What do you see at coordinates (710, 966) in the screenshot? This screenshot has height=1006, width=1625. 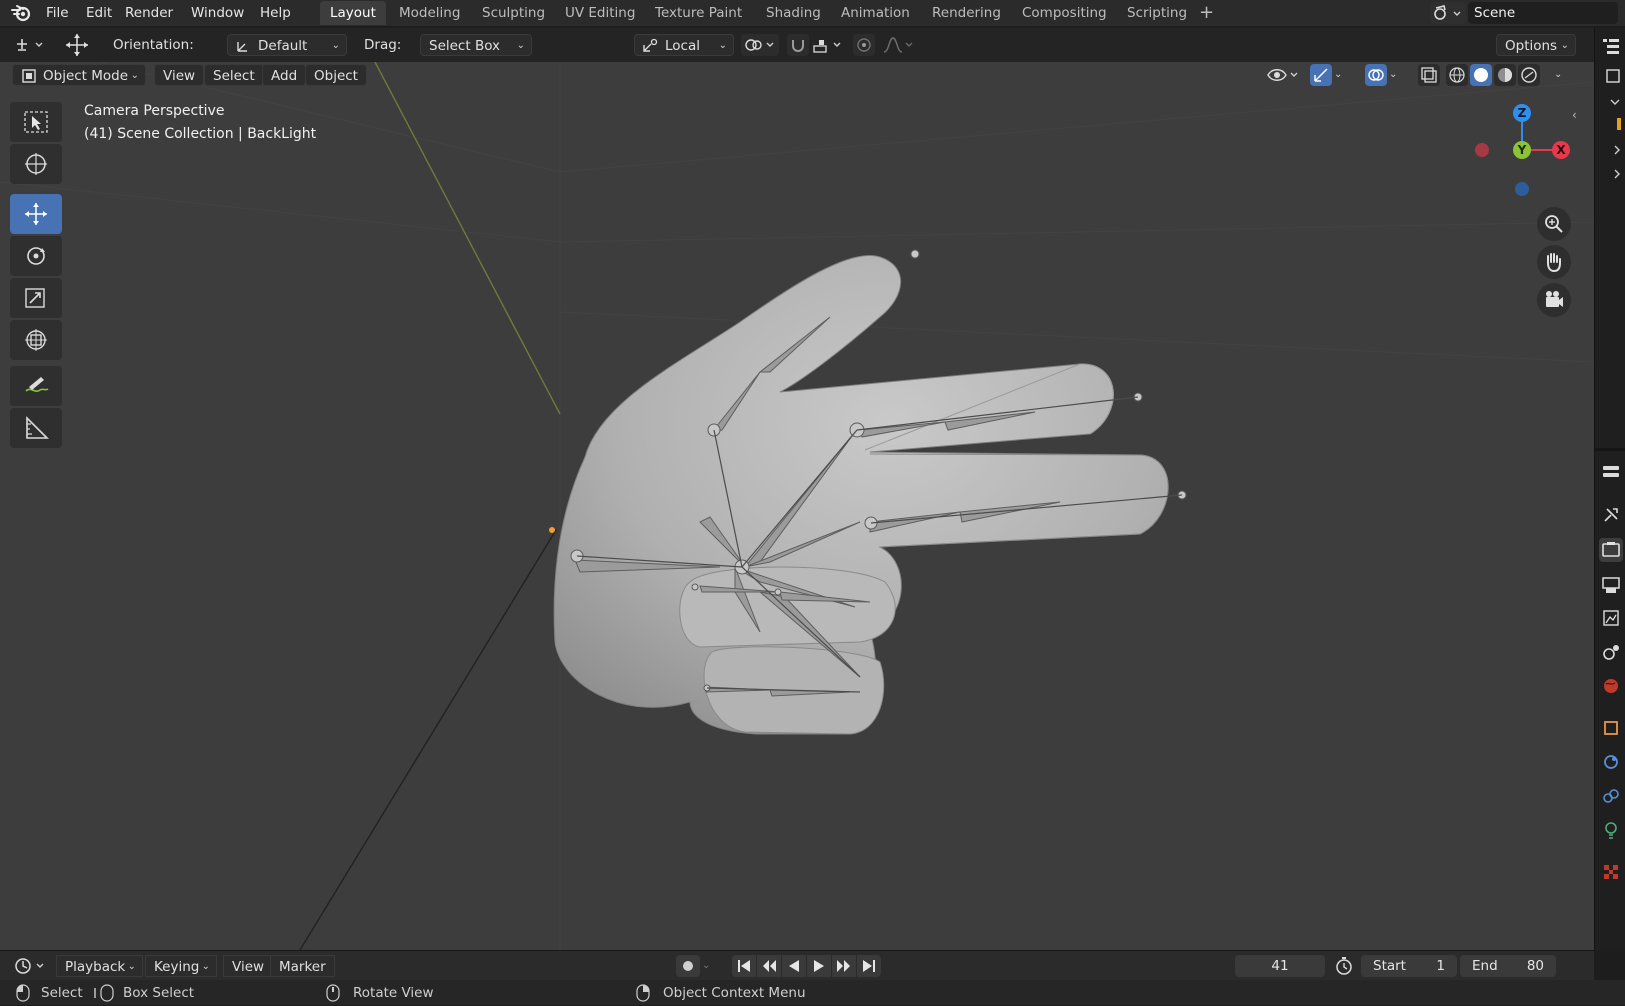 I see `keying-set-chevron-icon: ⌄` at bounding box center [710, 966].